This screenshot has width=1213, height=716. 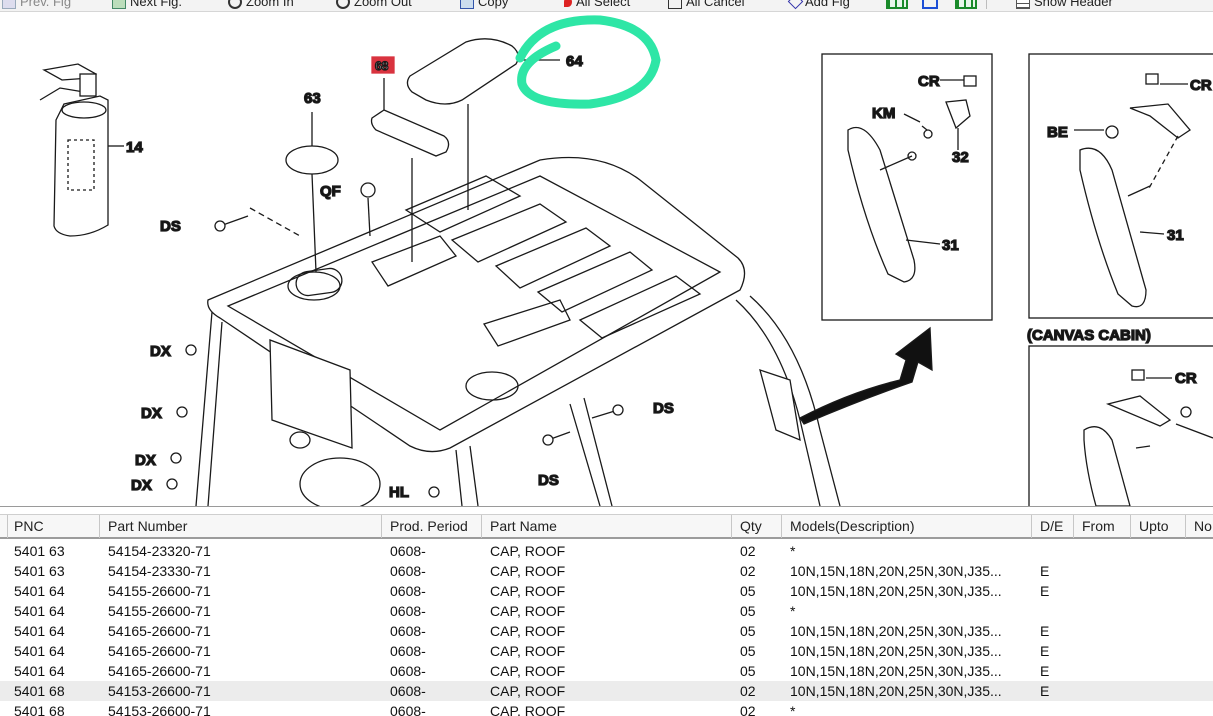 I want to click on copy-button: Copy, so click(x=484, y=6).